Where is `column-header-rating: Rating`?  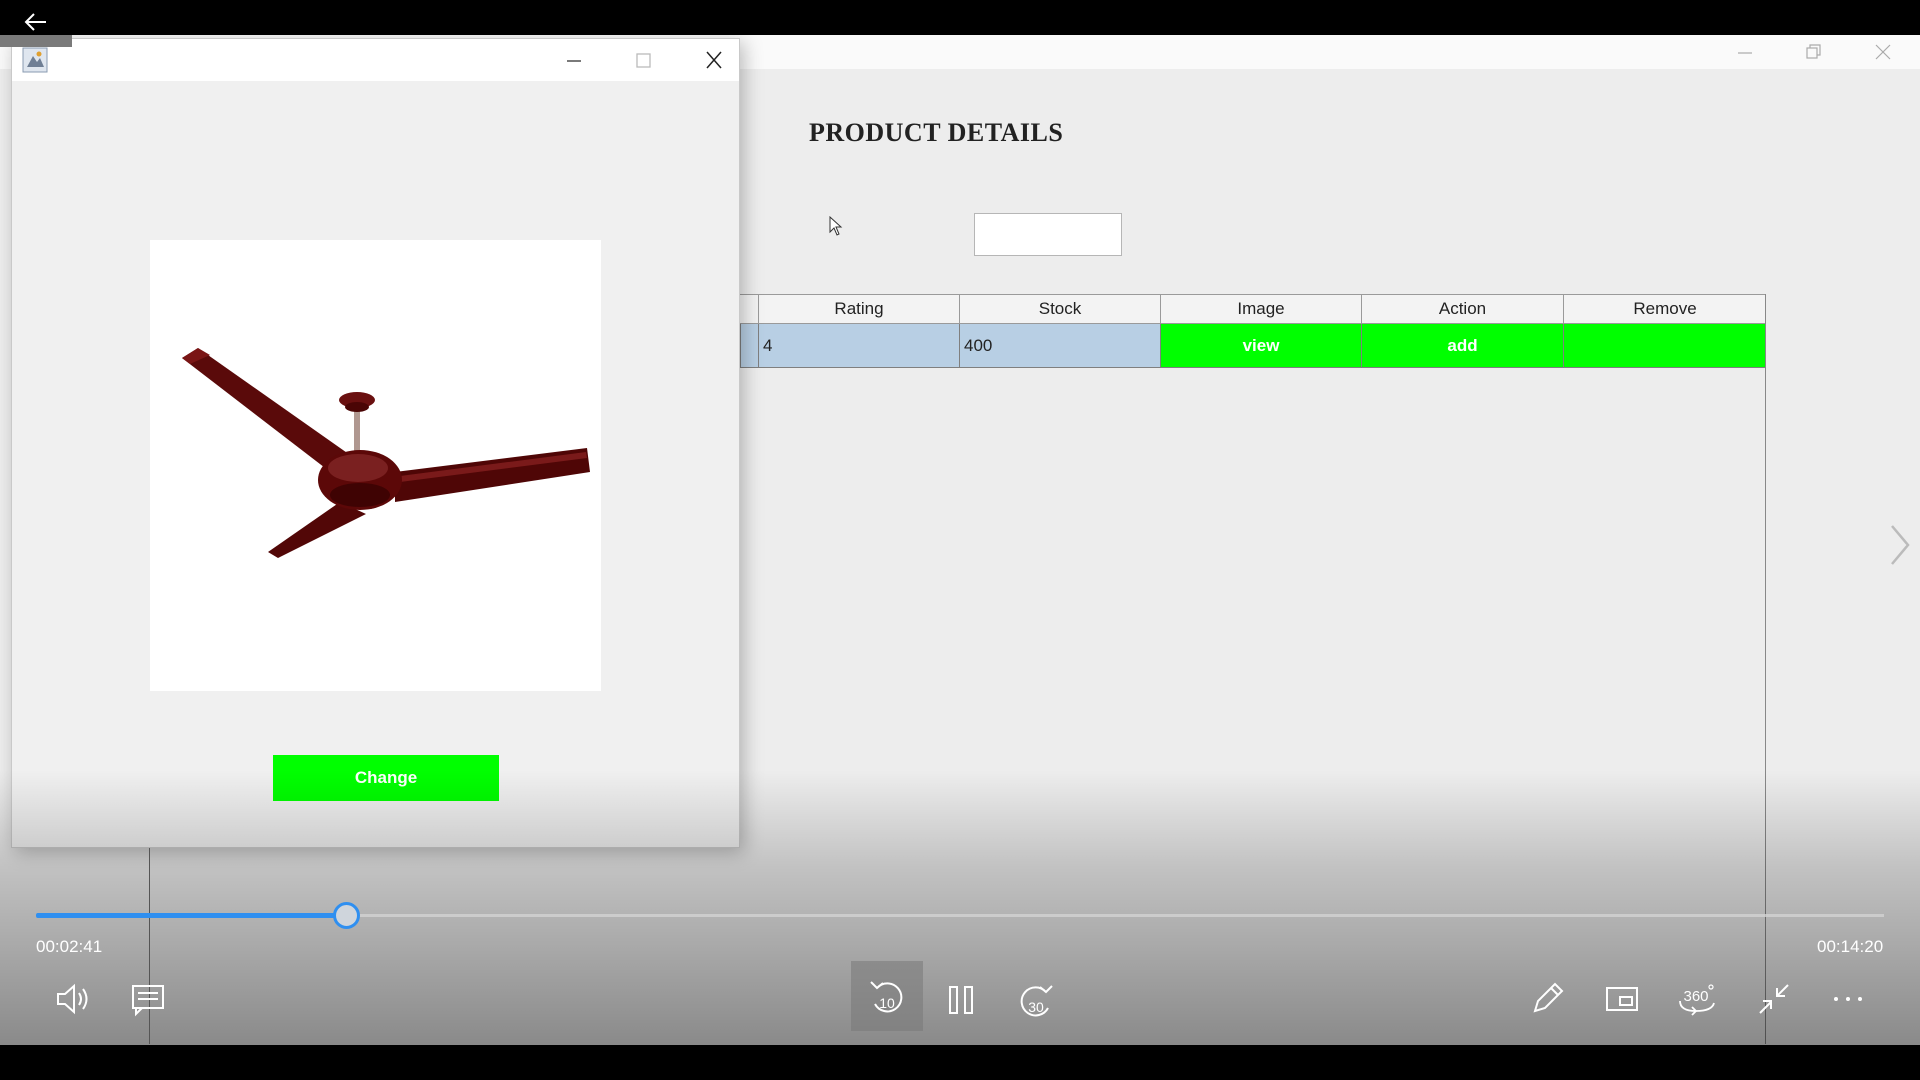
column-header-rating: Rating is located at coordinates (858, 309).